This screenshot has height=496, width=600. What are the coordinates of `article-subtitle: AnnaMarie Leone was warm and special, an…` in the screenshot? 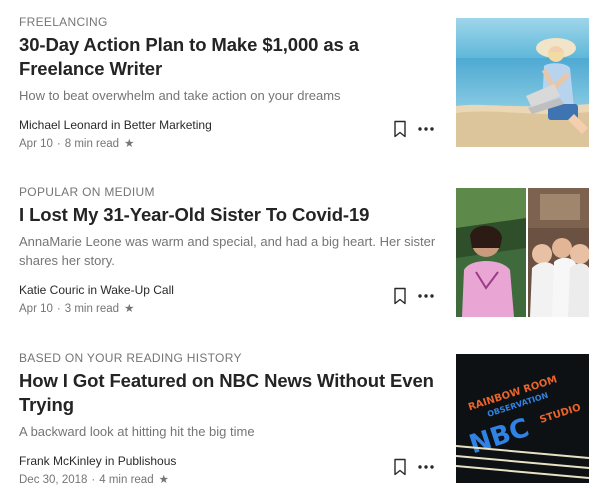 It's located at (229, 251).